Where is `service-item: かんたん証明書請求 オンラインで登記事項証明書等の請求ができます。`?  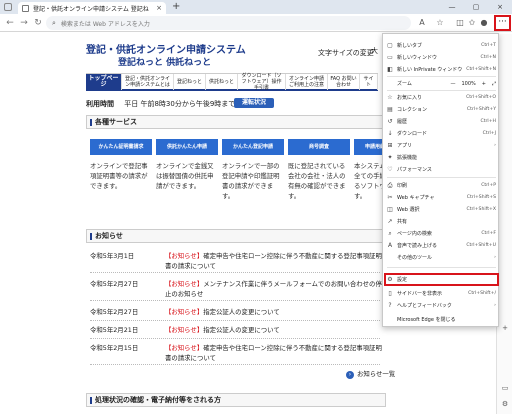
service-item: かんたん証明書請求 オンラインで登記事項証明書等の請求ができます。 is located at coordinates (121, 165).